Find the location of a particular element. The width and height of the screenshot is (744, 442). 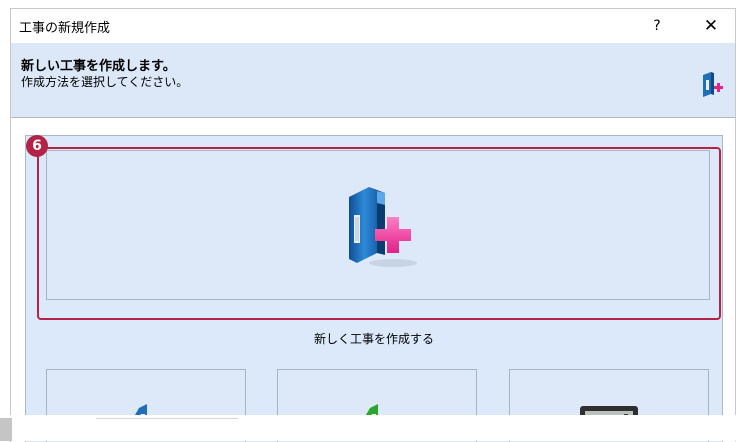

cutoff-line is located at coordinates (167, 418).